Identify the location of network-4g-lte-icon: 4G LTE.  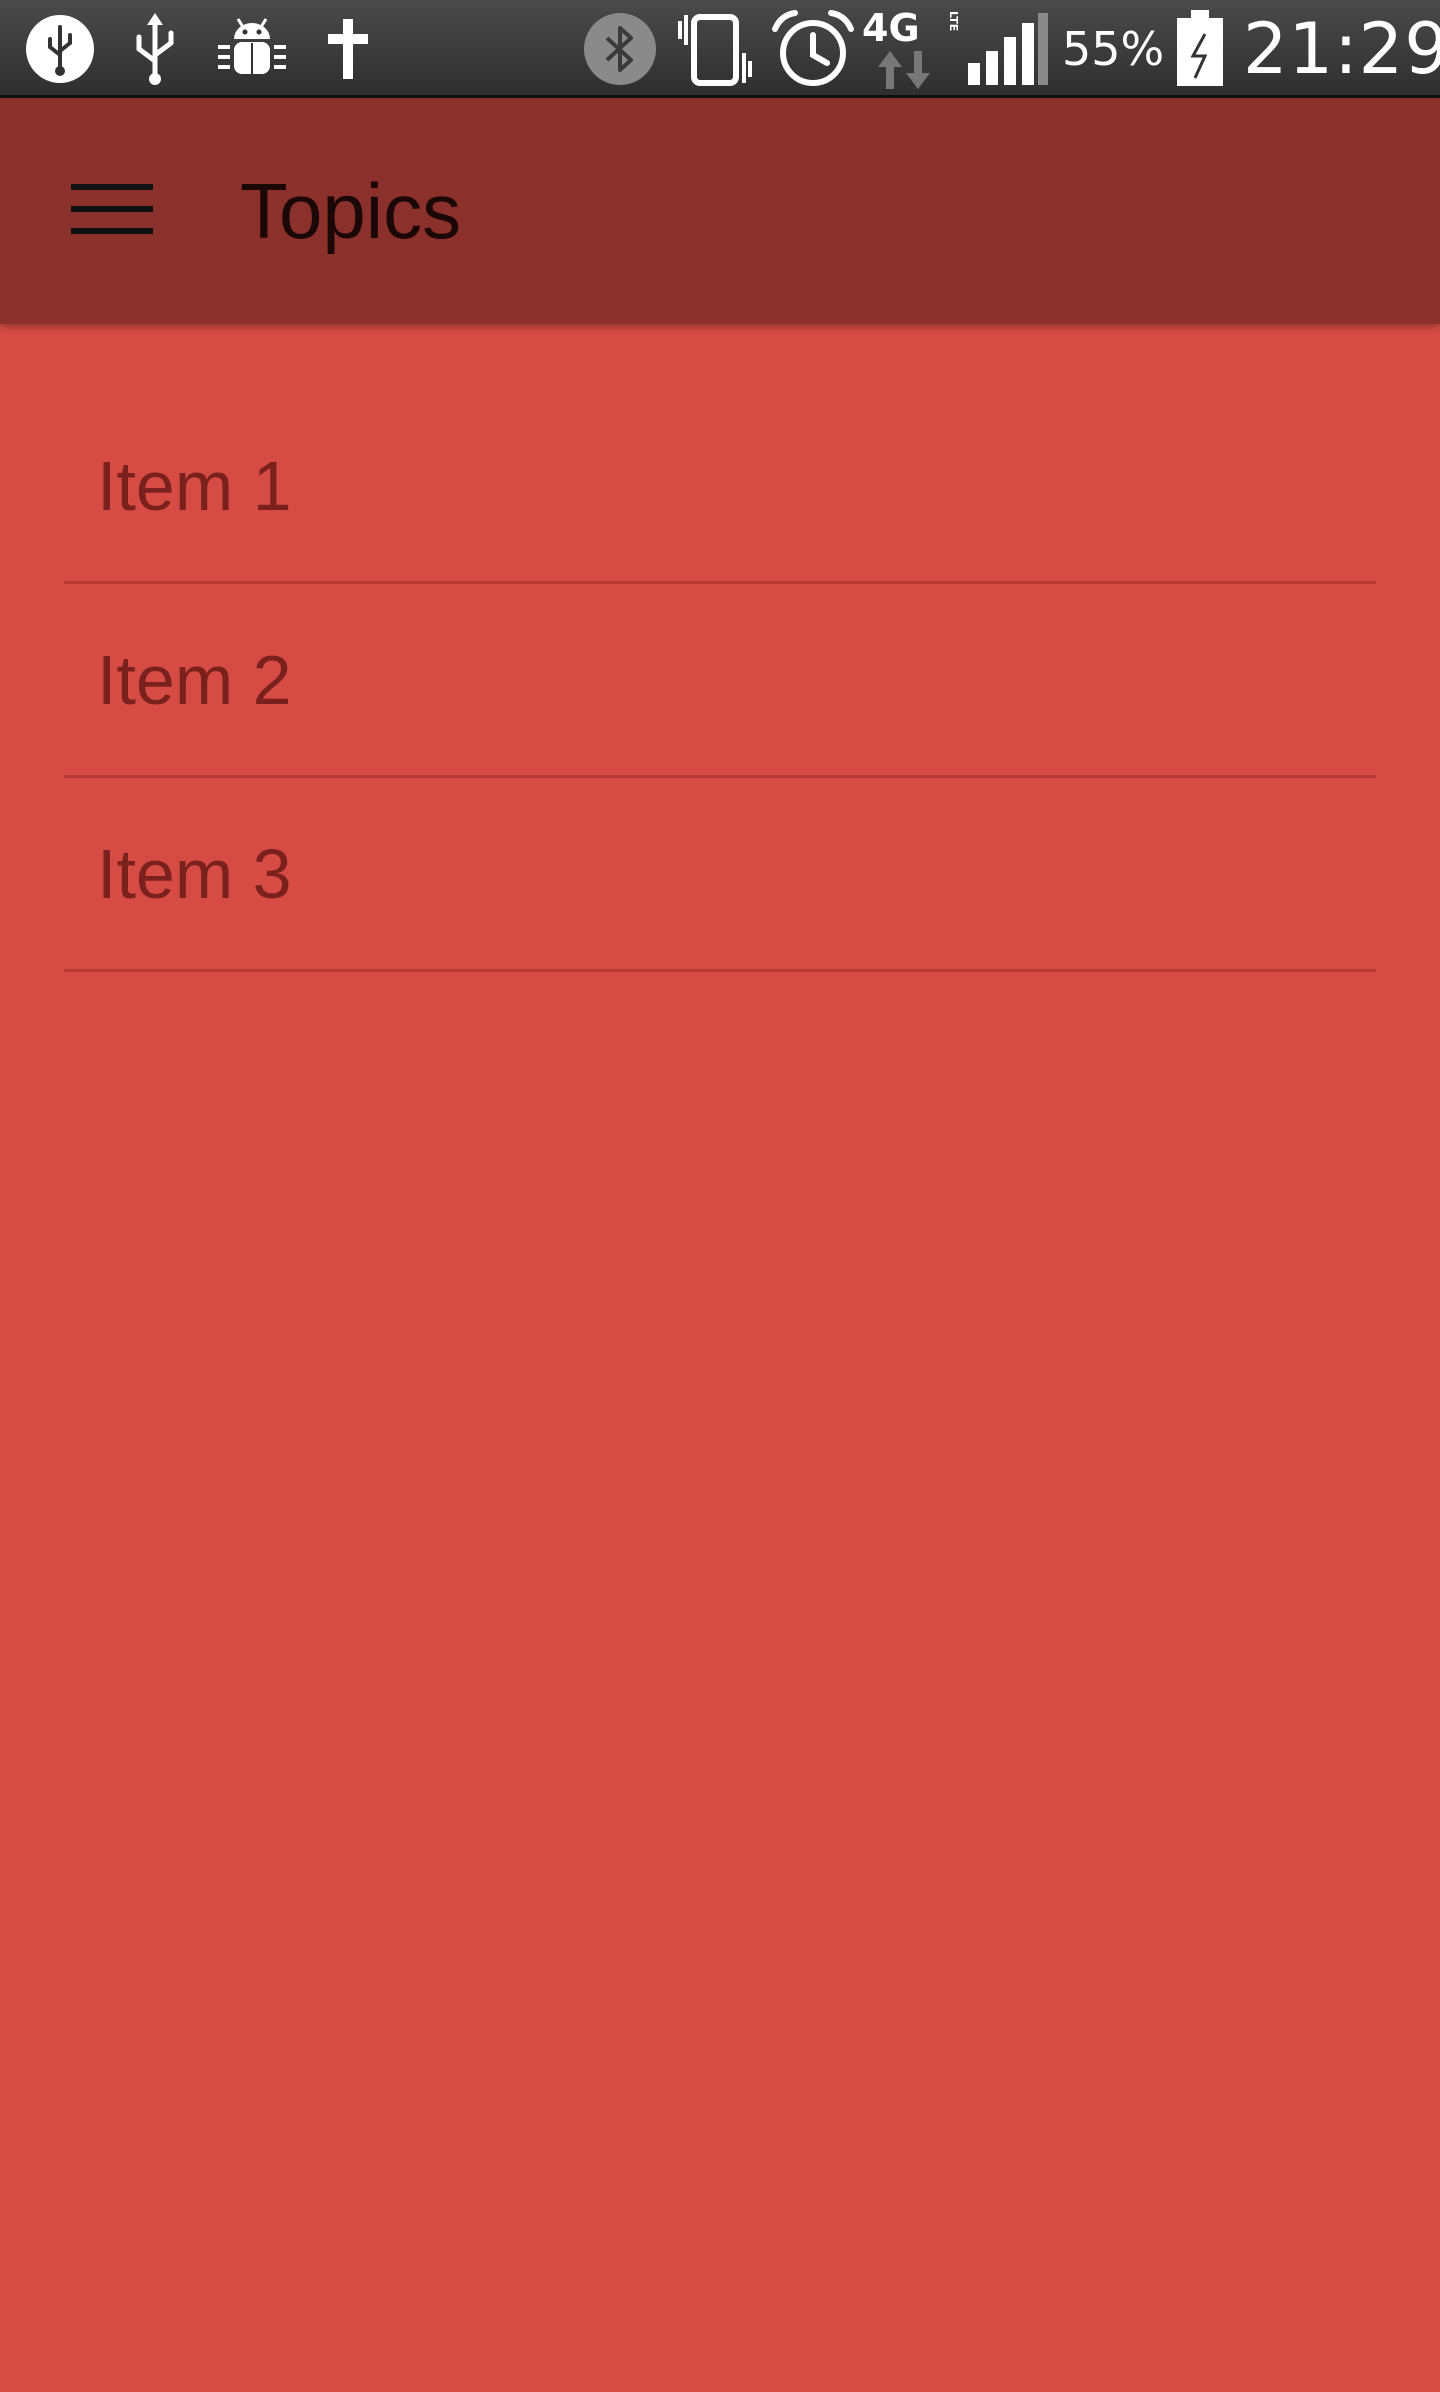
(910, 49).